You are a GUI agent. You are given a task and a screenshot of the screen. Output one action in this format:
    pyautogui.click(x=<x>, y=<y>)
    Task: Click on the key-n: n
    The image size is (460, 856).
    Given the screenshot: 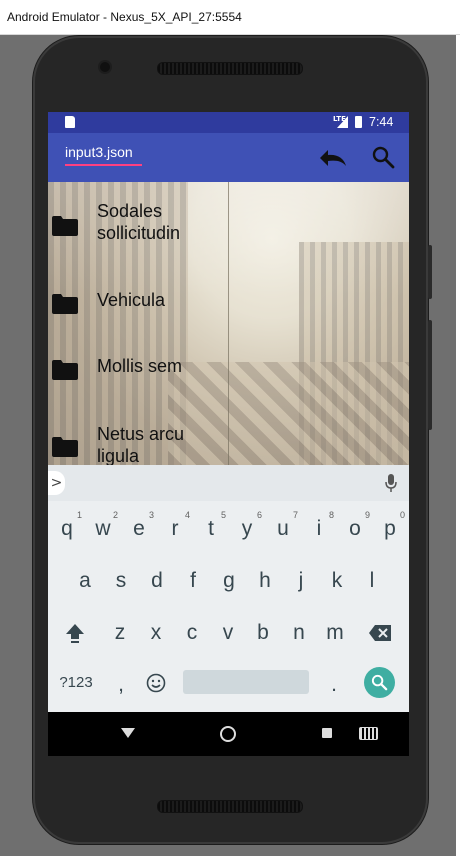 What is the action you would take?
    pyautogui.click(x=299, y=633)
    